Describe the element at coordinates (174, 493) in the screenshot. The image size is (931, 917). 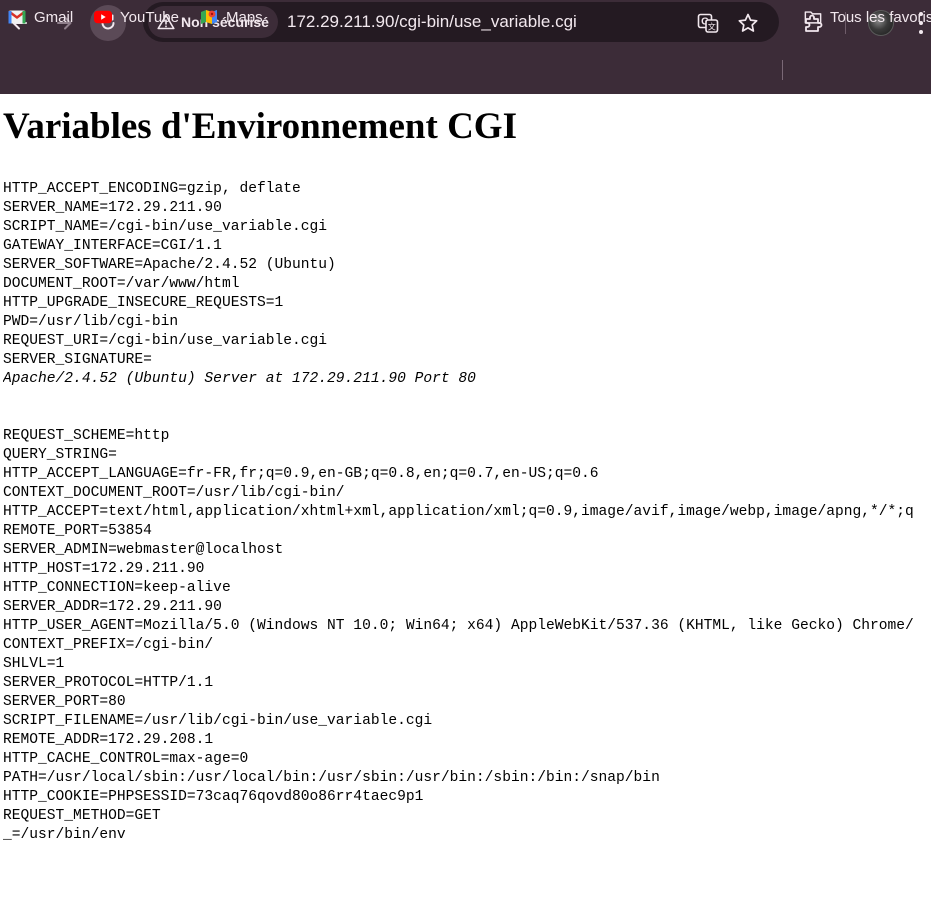
I see `env-variable-line: CONTEXT_DOCUMENT_ROOT=/usr/lib/cgi-bin/` at that location.